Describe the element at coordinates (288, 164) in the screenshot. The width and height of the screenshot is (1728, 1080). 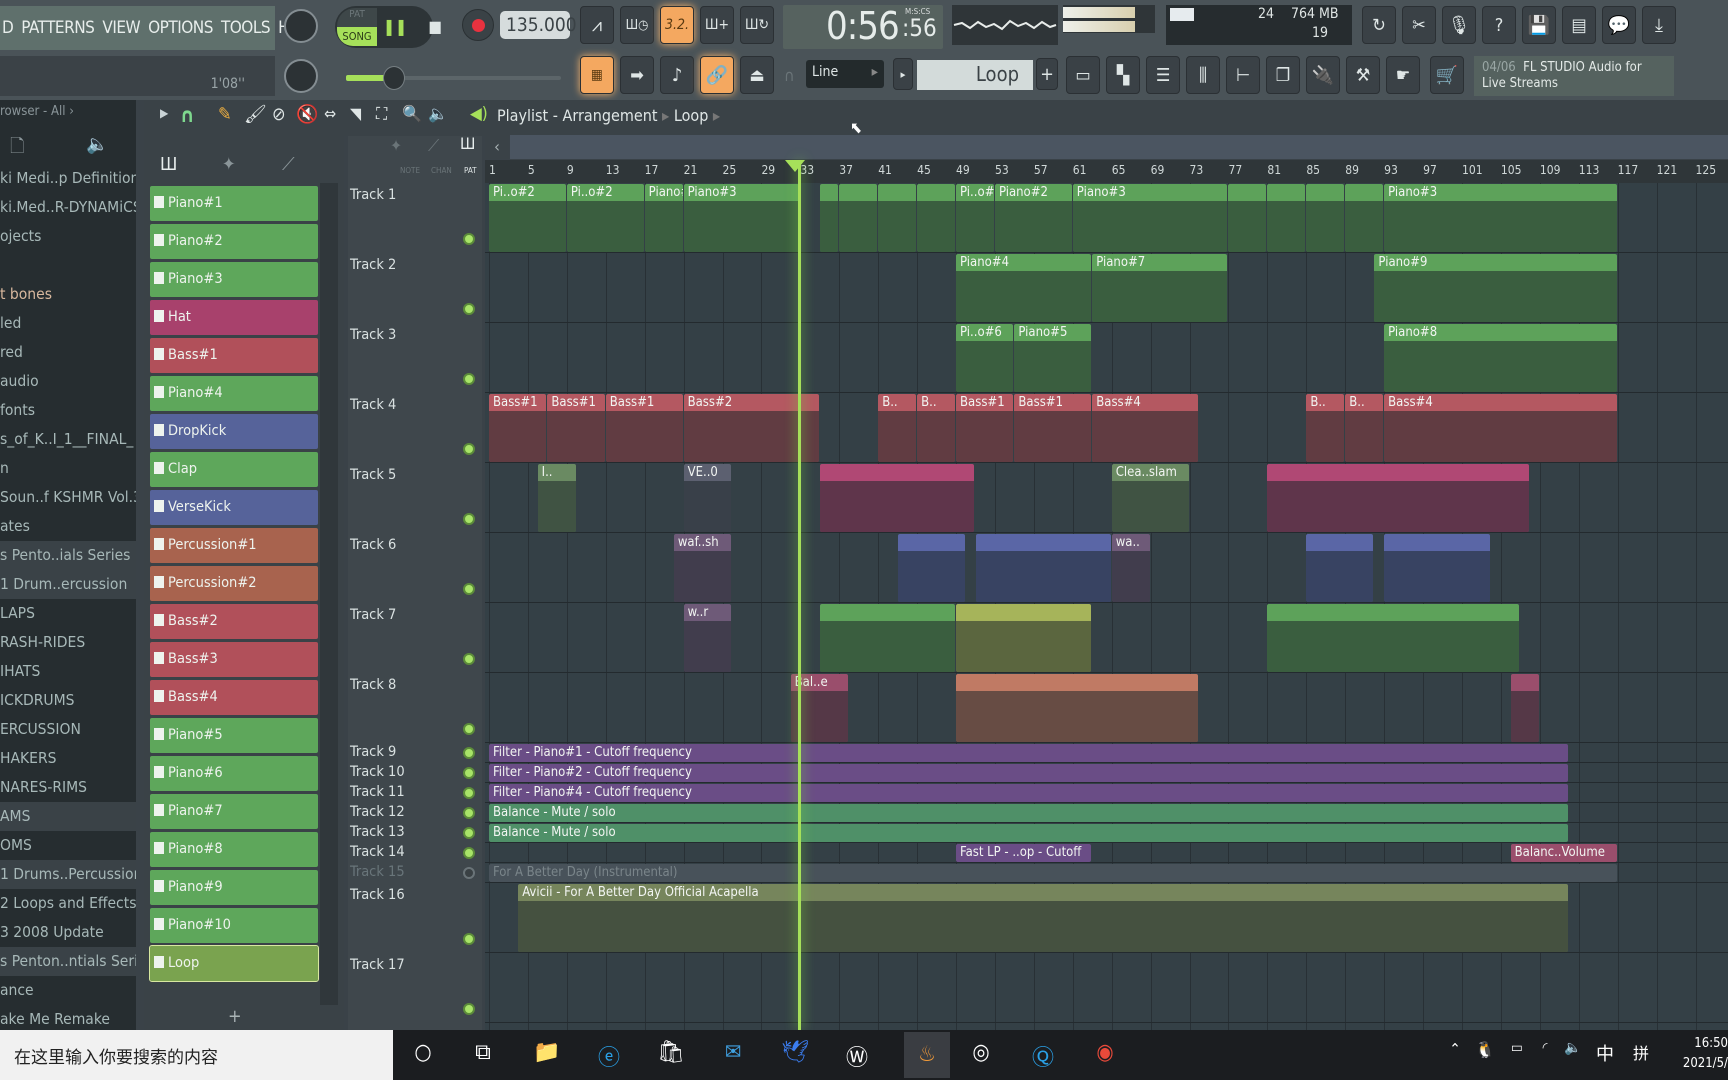
I see `automation-filter-icon: ⟋` at that location.